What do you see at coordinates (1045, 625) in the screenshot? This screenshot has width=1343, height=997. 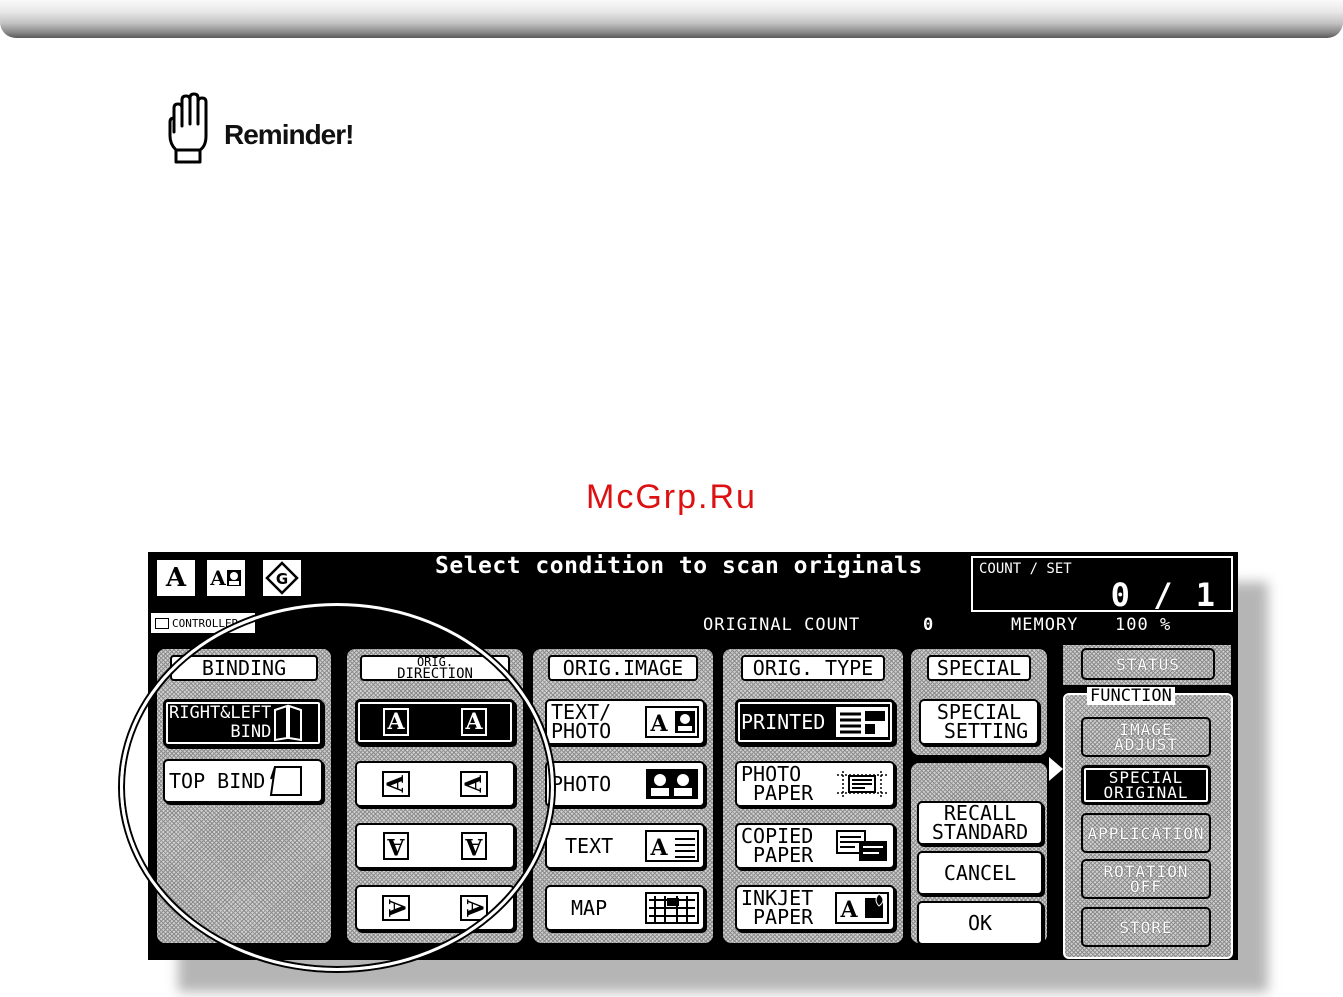 I see `memory-label: MEMORY` at bounding box center [1045, 625].